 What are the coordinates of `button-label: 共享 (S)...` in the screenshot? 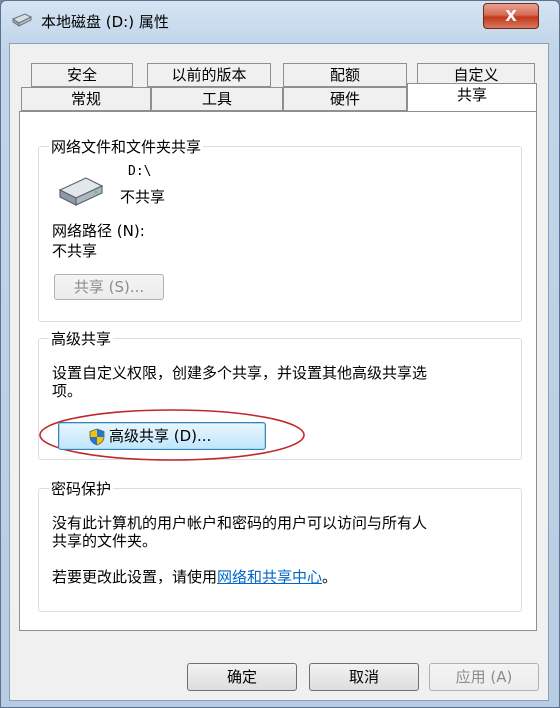 It's located at (109, 287).